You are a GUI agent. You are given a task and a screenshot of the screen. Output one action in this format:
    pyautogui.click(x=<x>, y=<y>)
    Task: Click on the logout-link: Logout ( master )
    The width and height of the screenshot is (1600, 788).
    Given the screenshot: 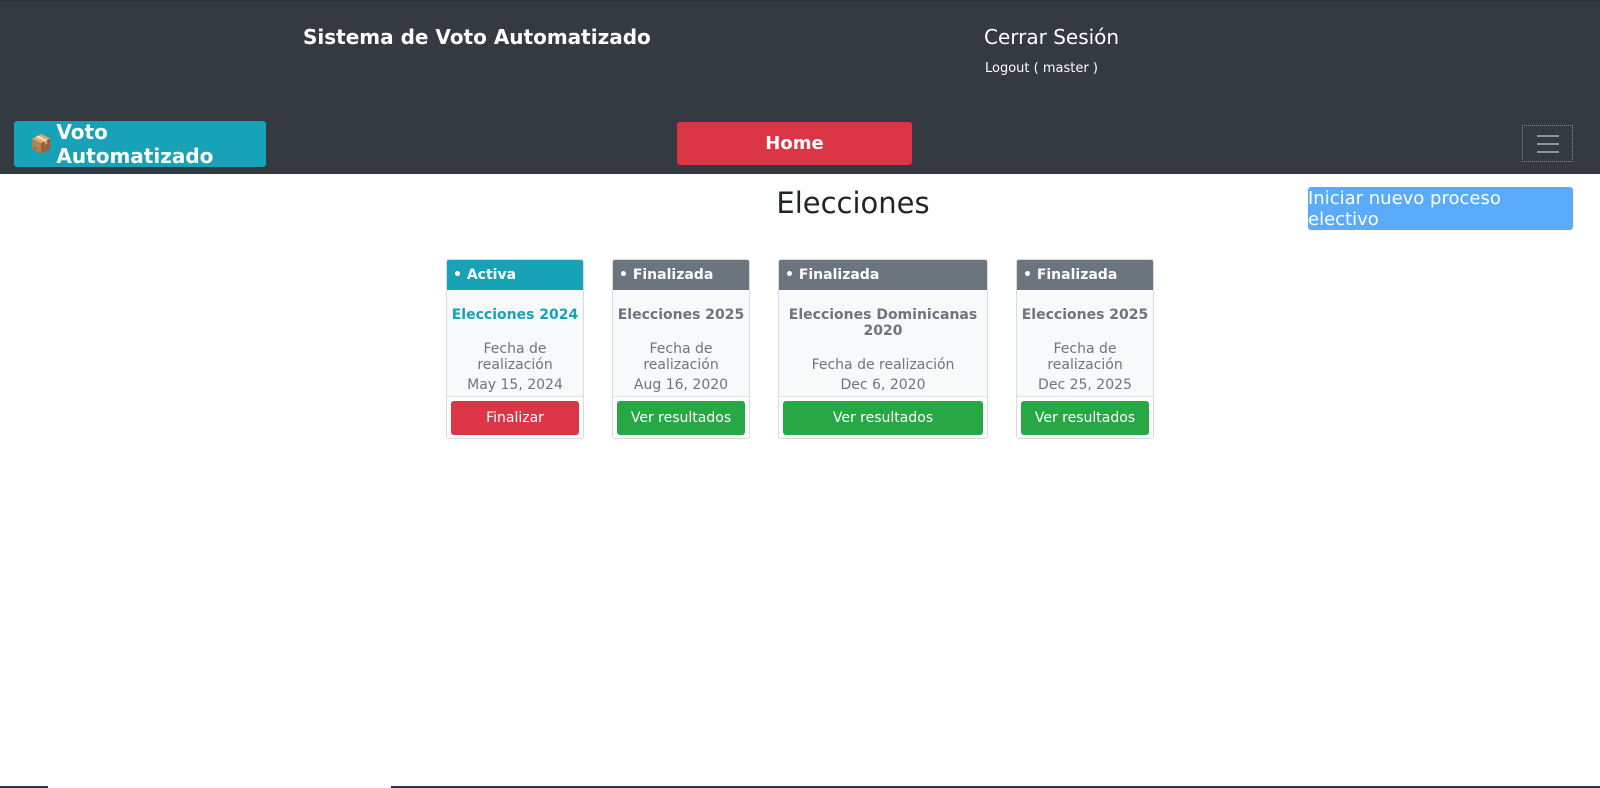 What is the action you would take?
    pyautogui.click(x=1041, y=68)
    